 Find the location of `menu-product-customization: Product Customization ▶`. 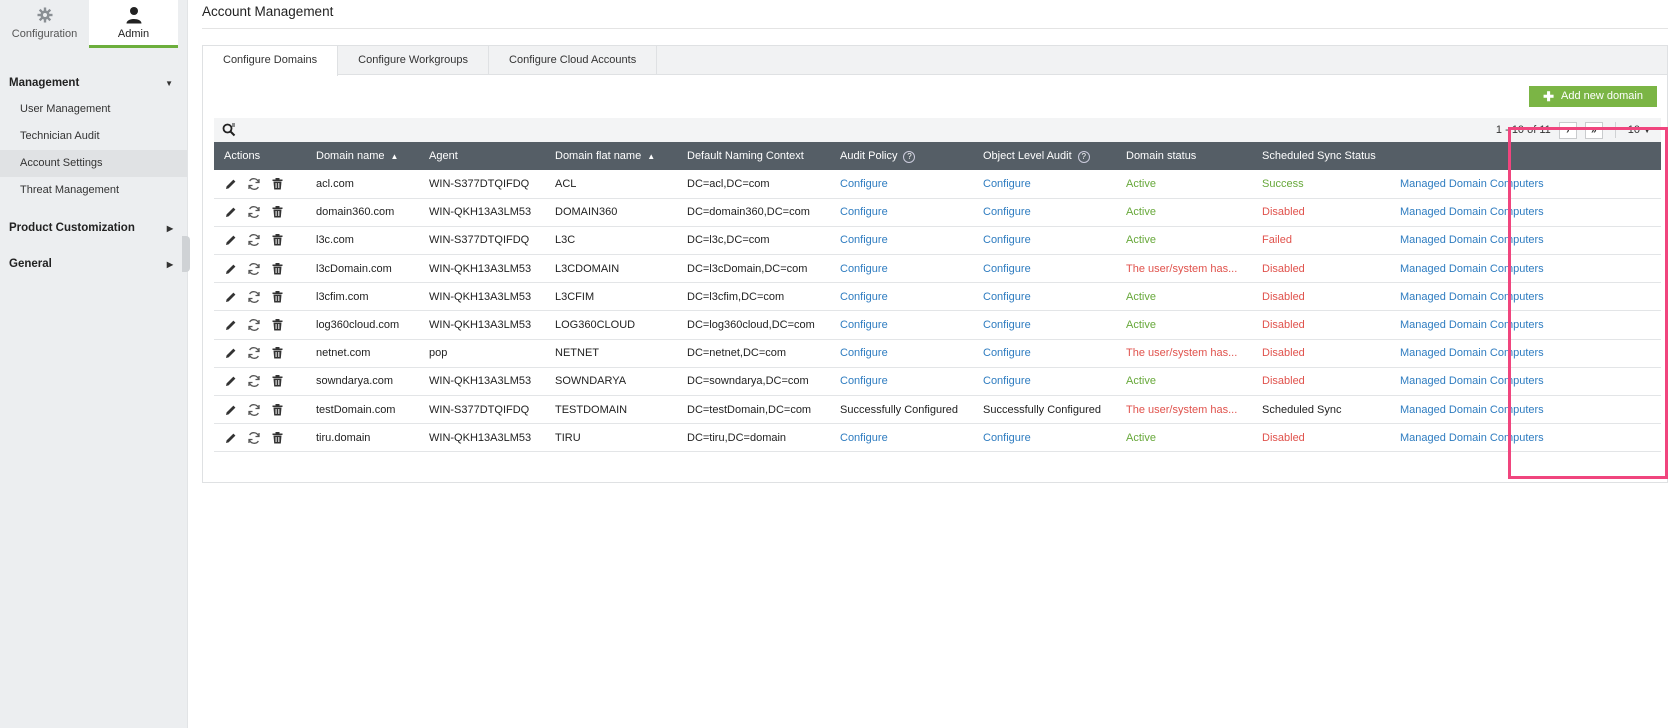

menu-product-customization: Product Customization ▶ is located at coordinates (93, 228).